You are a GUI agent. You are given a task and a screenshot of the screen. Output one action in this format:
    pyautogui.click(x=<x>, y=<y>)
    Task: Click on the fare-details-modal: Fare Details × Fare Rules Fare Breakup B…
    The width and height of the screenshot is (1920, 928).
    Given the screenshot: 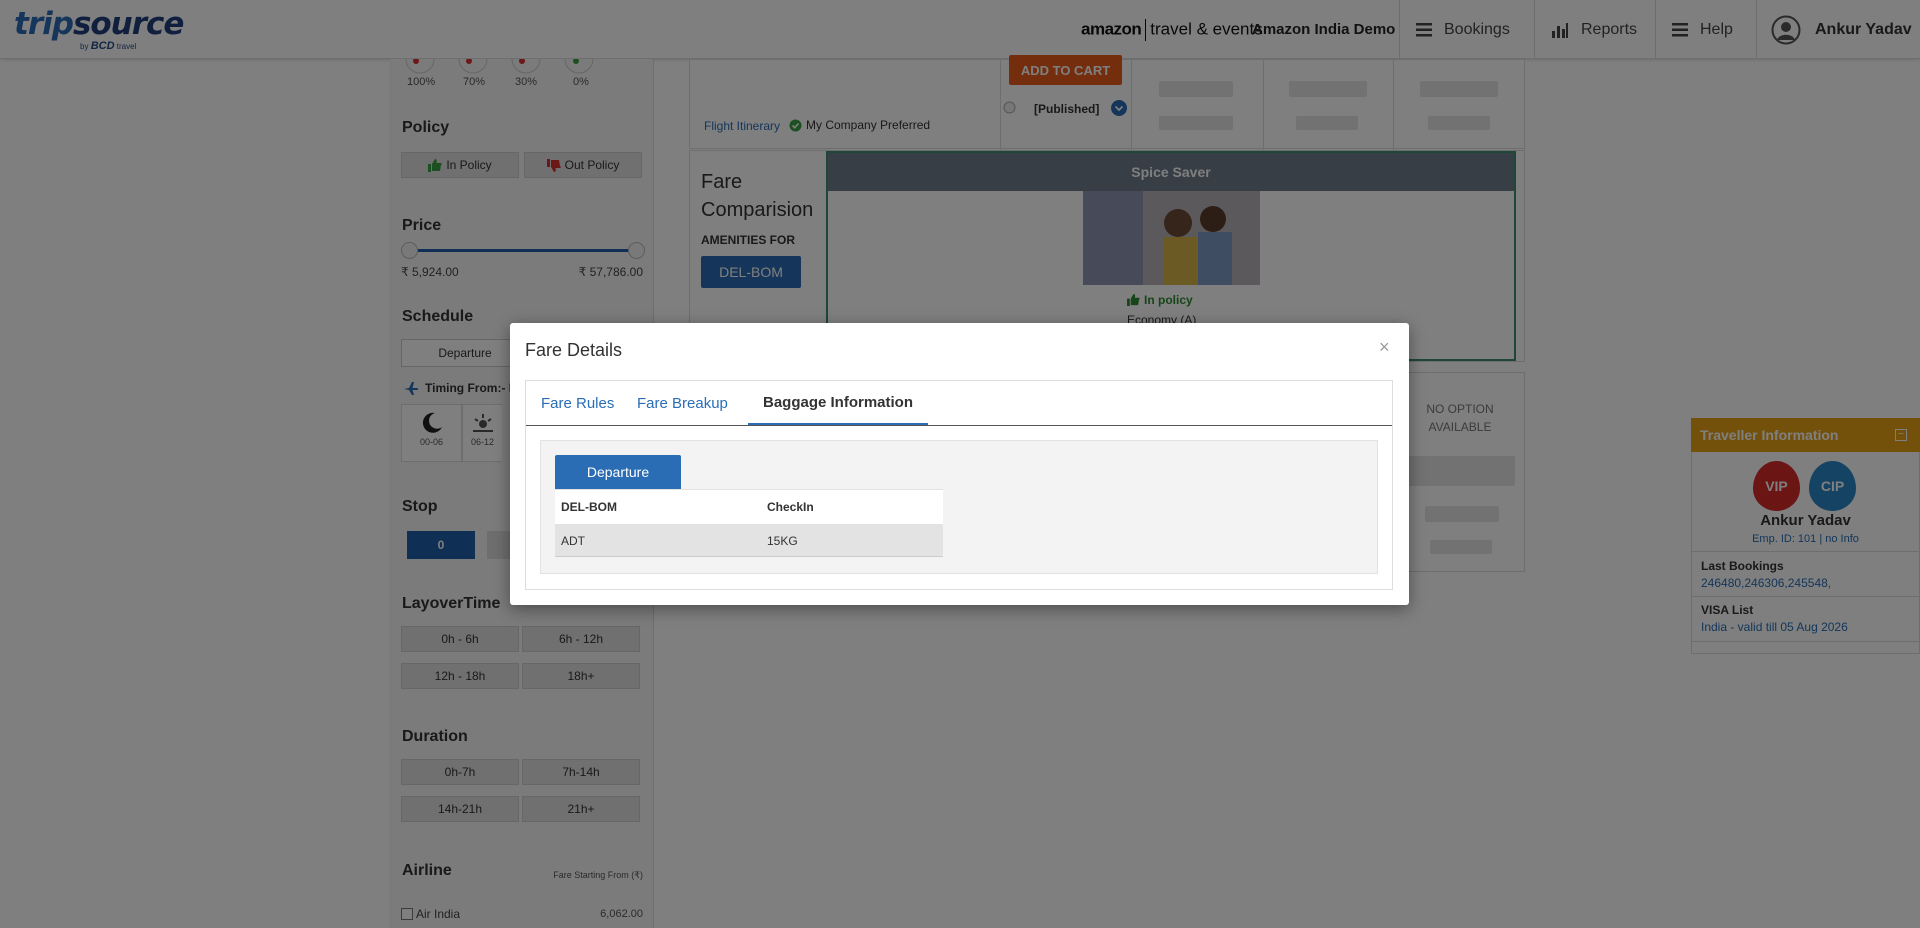 What is the action you would take?
    pyautogui.click(x=959, y=464)
    